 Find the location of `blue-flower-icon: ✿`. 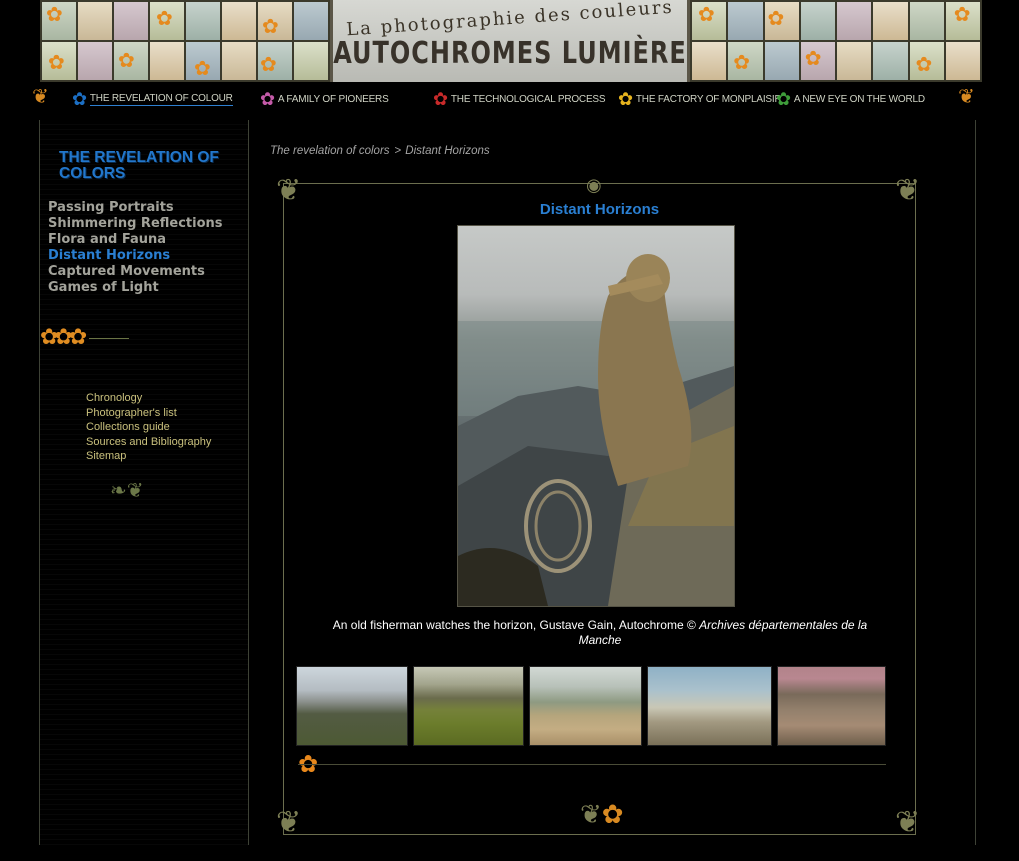

blue-flower-icon: ✿ is located at coordinates (79, 99).